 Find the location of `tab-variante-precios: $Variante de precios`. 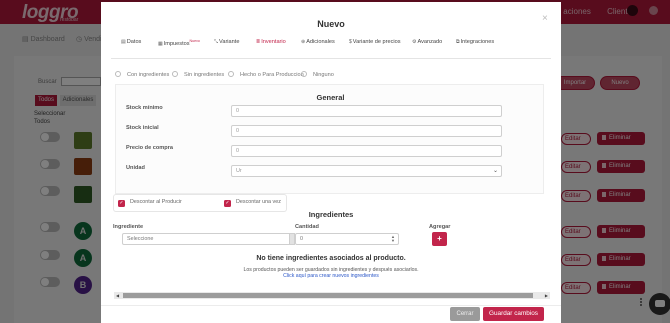

tab-variante-precios: $Variante de precios is located at coordinates (375, 42).